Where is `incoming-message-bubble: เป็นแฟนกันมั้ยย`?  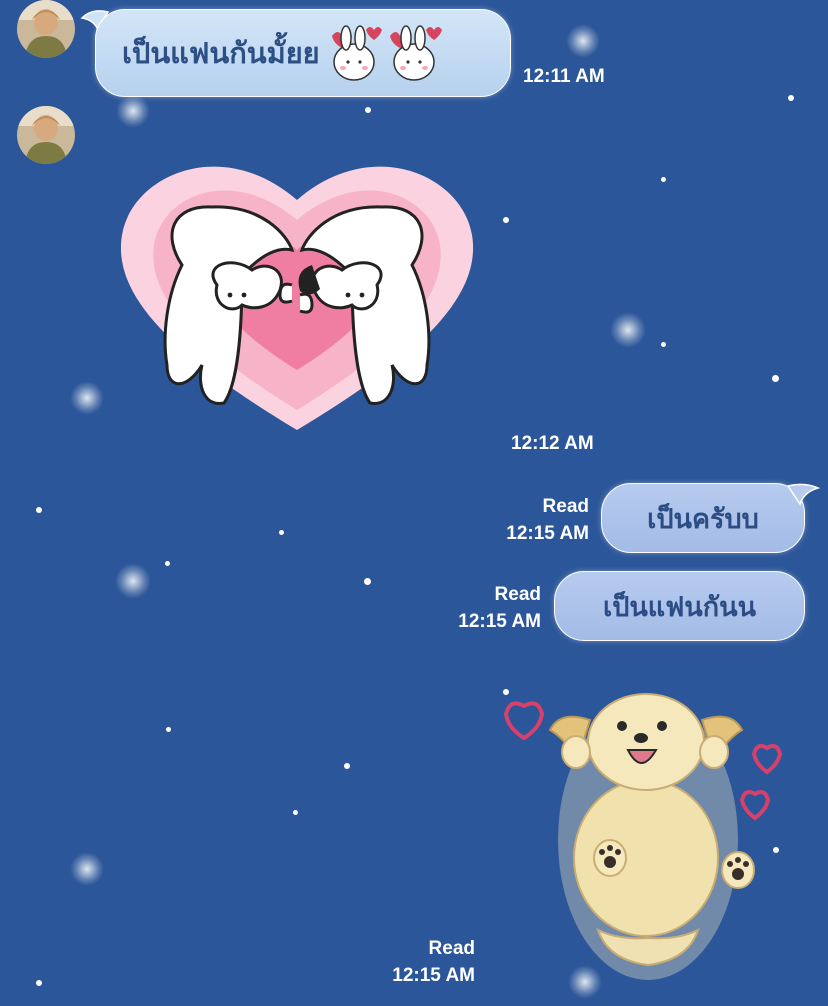 incoming-message-bubble: เป็นแฟนกันมั้ยย is located at coordinates (303, 53).